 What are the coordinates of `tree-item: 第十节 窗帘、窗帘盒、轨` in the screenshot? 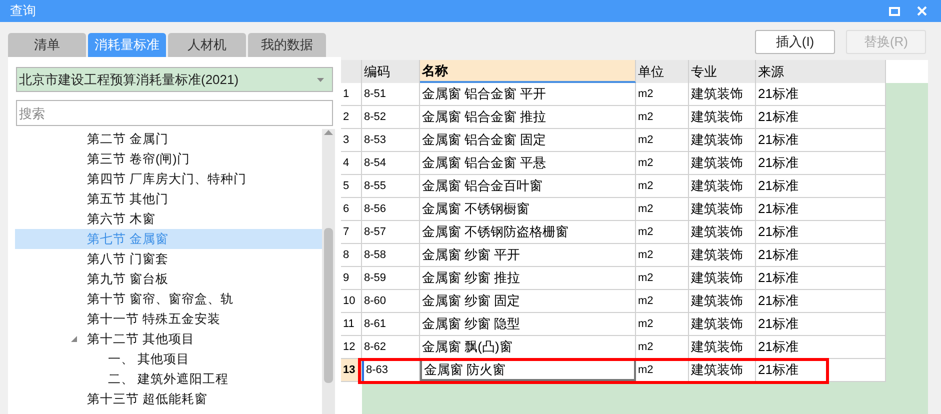 It's located at (160, 299).